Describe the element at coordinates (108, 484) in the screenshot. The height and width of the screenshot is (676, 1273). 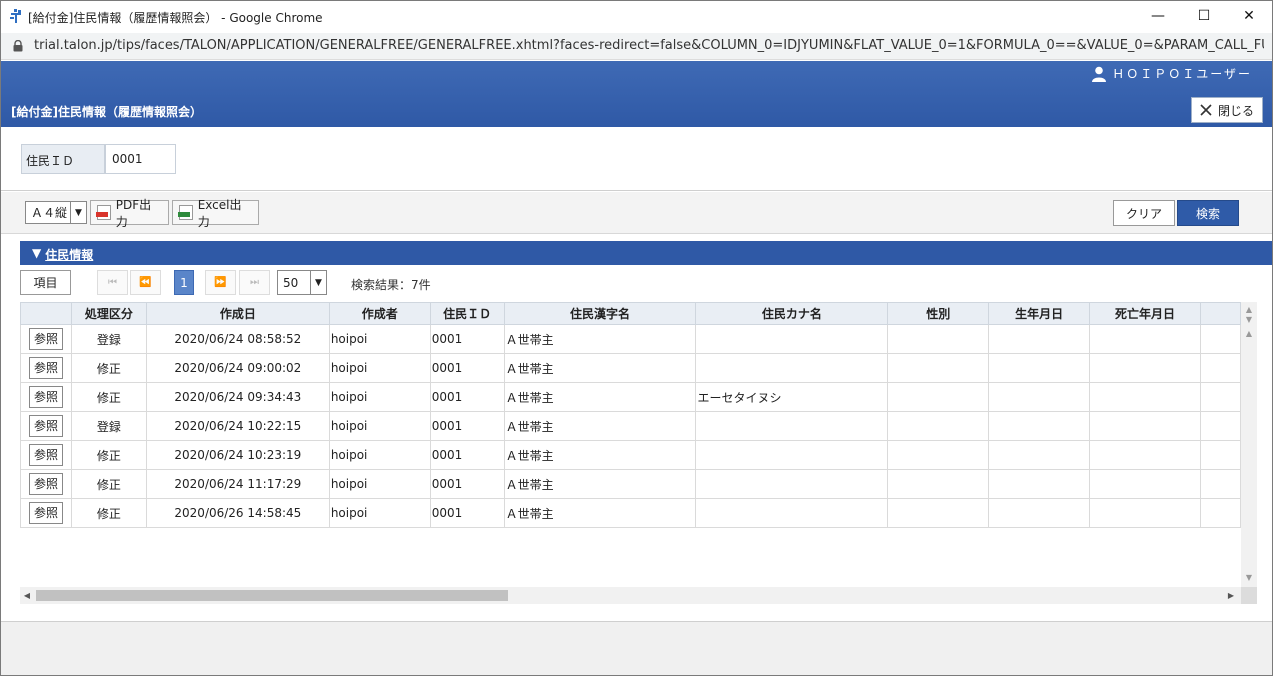
I see `cell-kubun: 修正` at that location.